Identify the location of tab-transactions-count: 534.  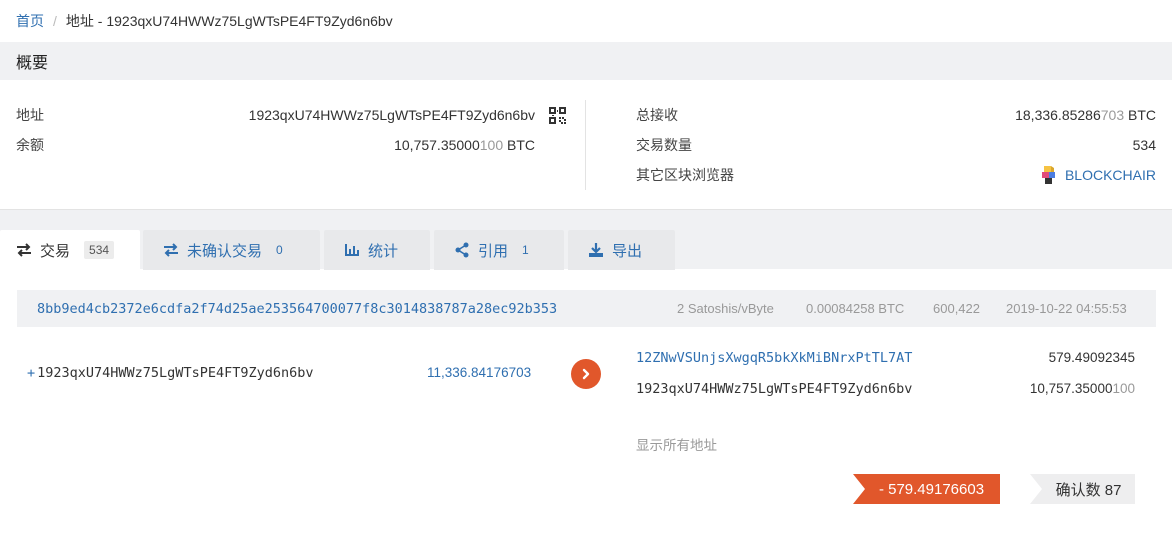
(99, 250).